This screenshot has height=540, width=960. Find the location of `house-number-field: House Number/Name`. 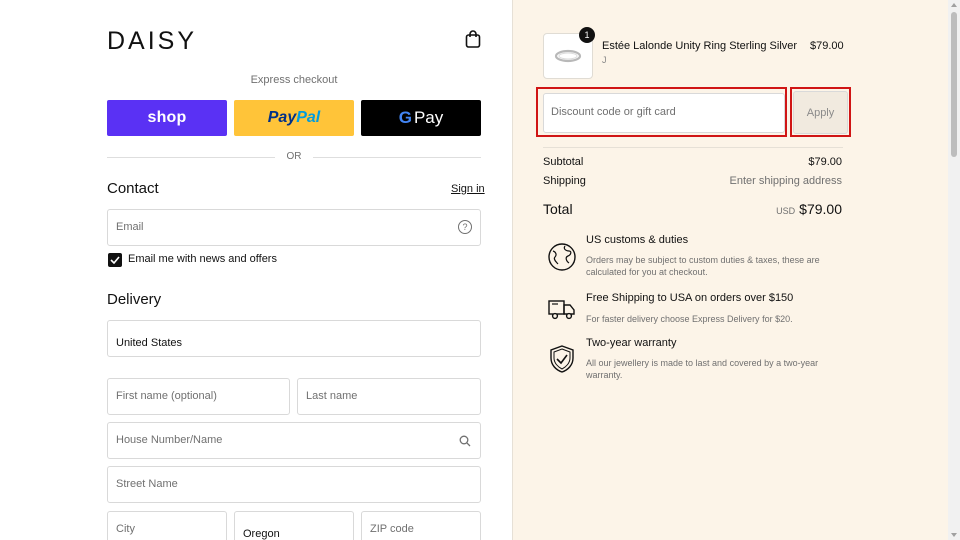

house-number-field: House Number/Name is located at coordinates (294, 440).